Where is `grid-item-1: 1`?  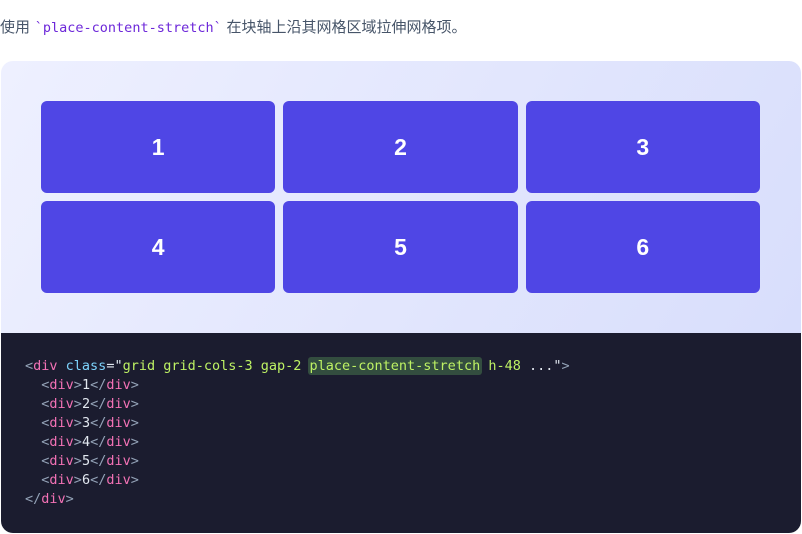
grid-item-1: 1 is located at coordinates (158, 147).